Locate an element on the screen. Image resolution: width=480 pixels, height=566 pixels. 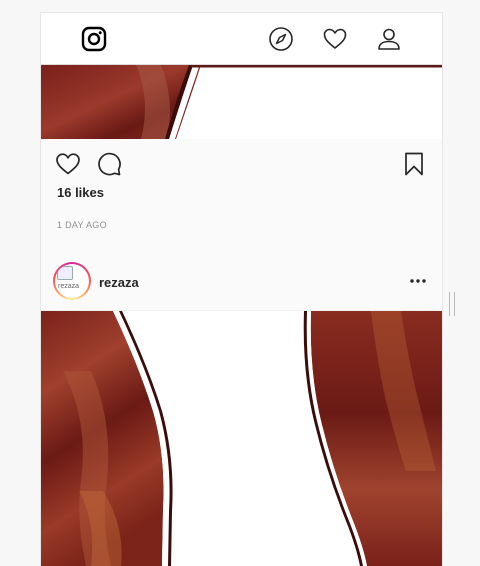
instagram-logo-icon is located at coordinates (94, 39).